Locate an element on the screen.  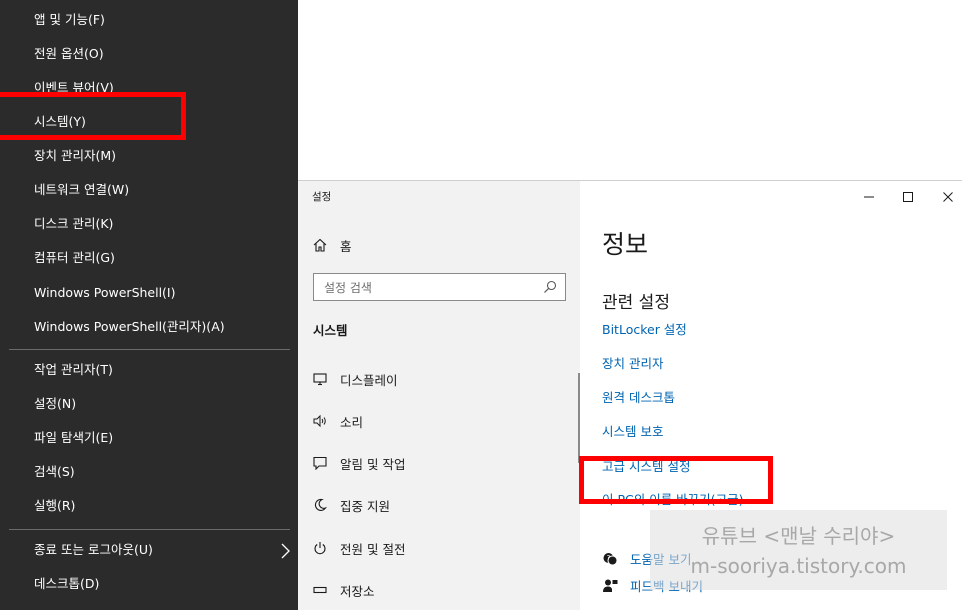
nav-item-label: 알림 및 작업 is located at coordinates (373, 464).